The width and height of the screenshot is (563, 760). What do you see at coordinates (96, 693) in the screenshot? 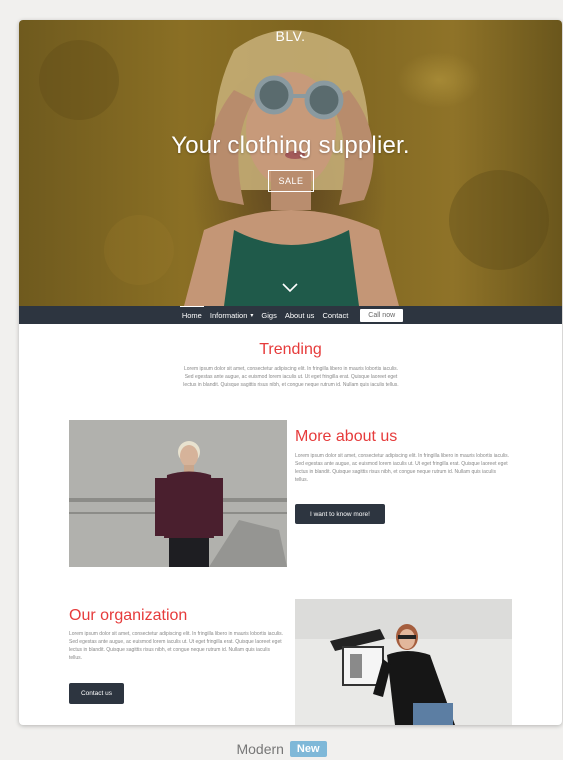
I see `contact-us-button: Contact us` at bounding box center [96, 693].